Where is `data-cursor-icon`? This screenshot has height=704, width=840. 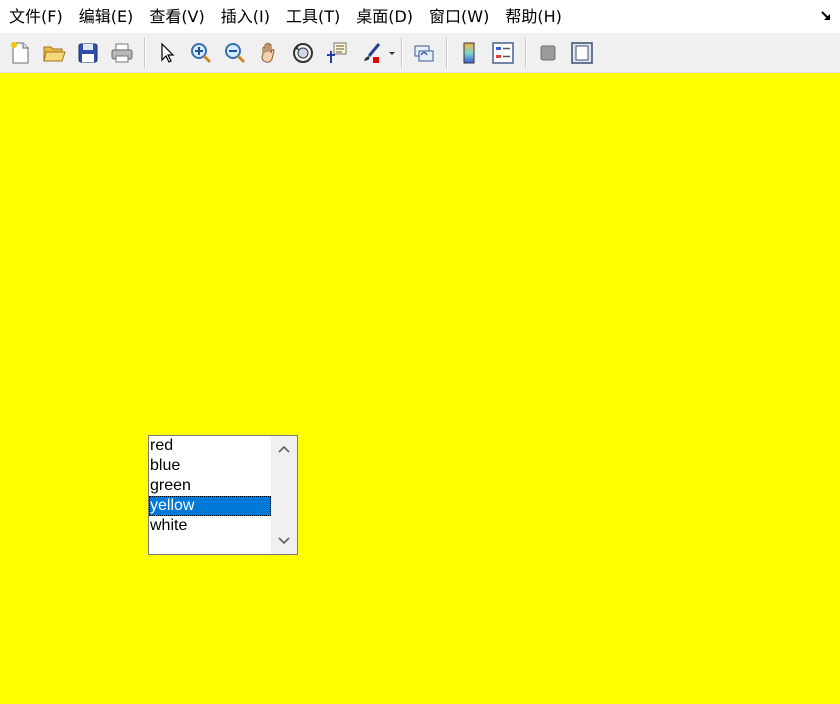
data-cursor-icon is located at coordinates (337, 52).